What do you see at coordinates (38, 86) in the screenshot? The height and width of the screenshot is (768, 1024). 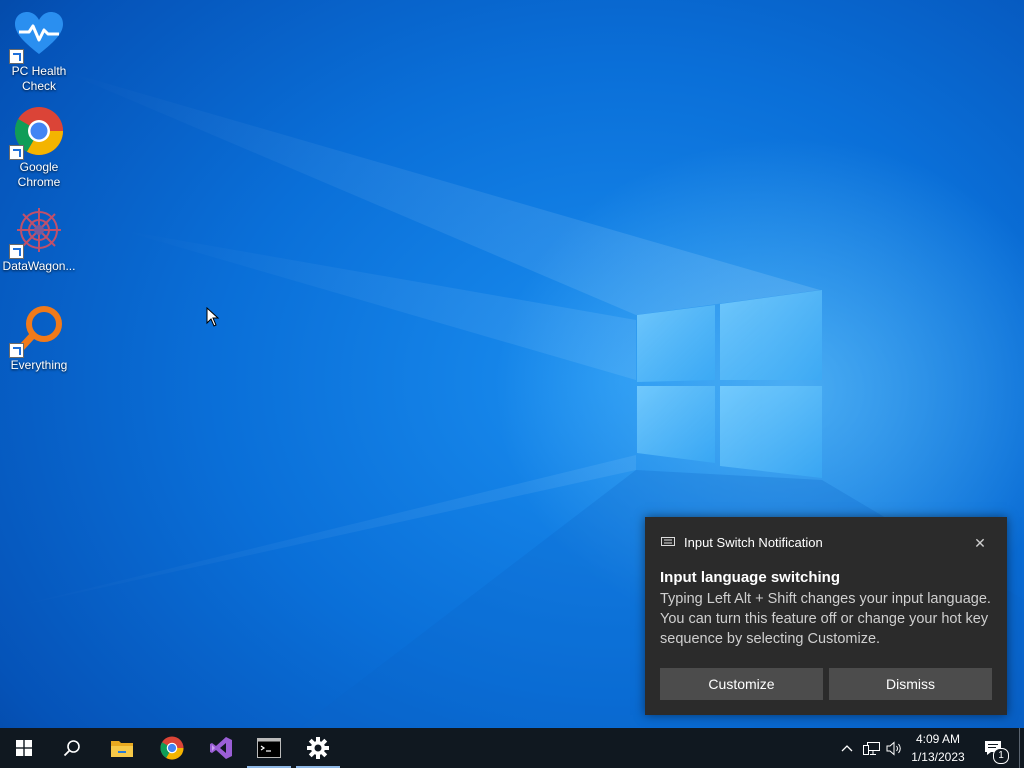 I see `desktop-icon-label: Check` at bounding box center [38, 86].